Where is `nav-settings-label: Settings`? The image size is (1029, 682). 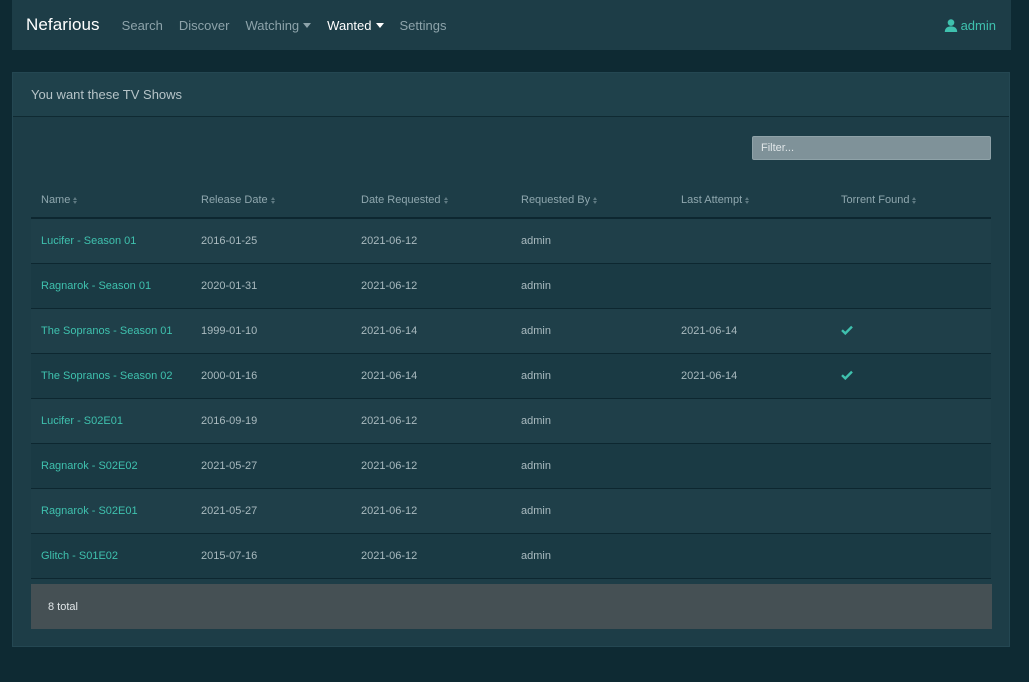
nav-settings-label: Settings is located at coordinates (423, 25).